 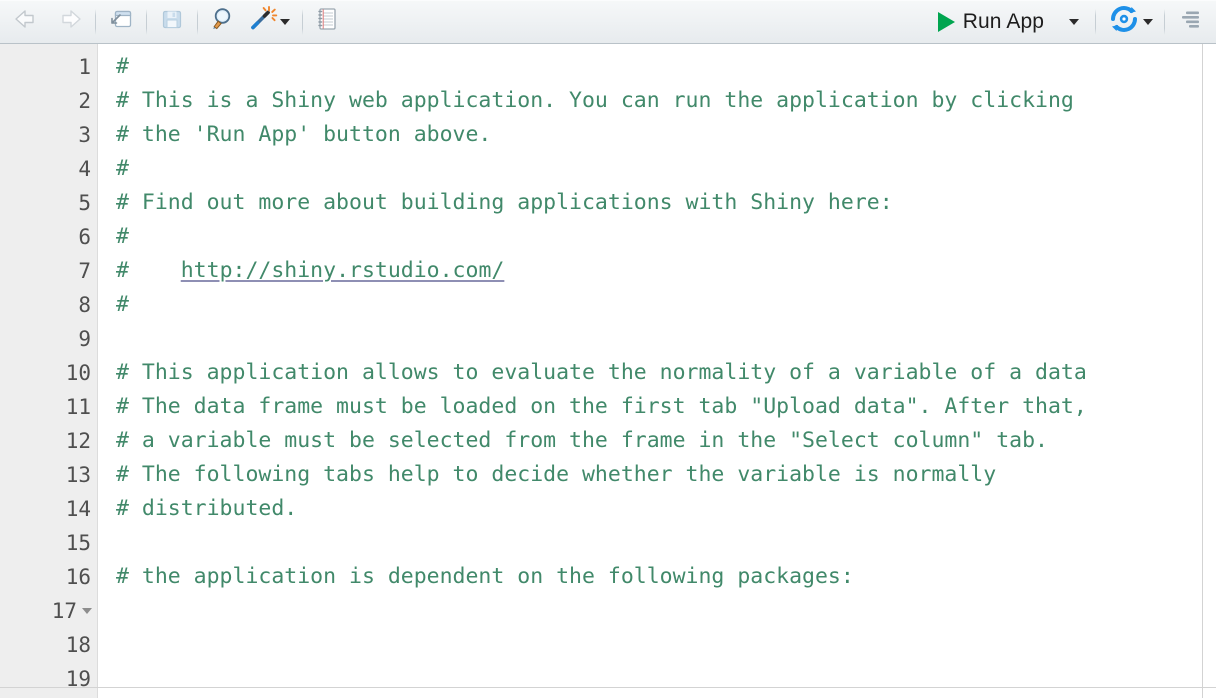 What do you see at coordinates (78, 407) in the screenshot?
I see `line-number: 11` at bounding box center [78, 407].